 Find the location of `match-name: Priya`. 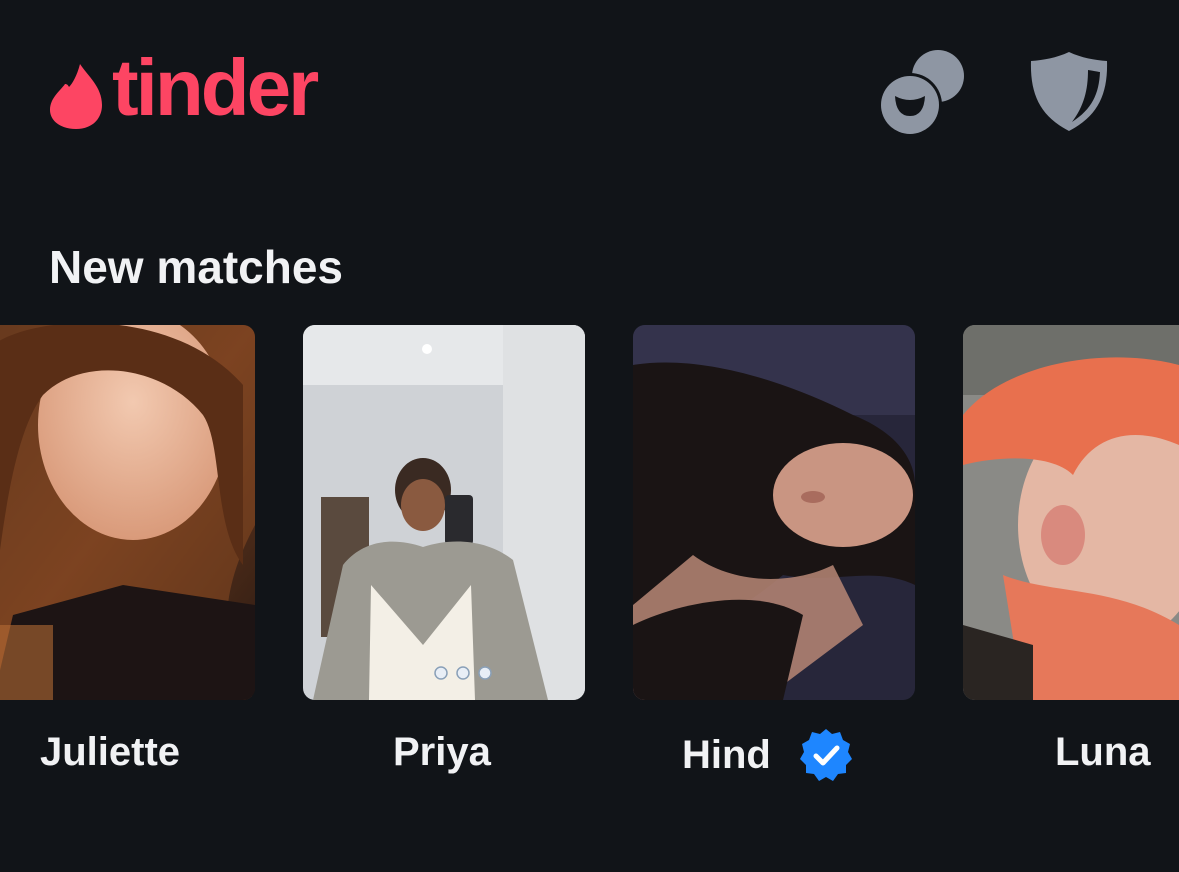

match-name: Priya is located at coordinates (442, 752).